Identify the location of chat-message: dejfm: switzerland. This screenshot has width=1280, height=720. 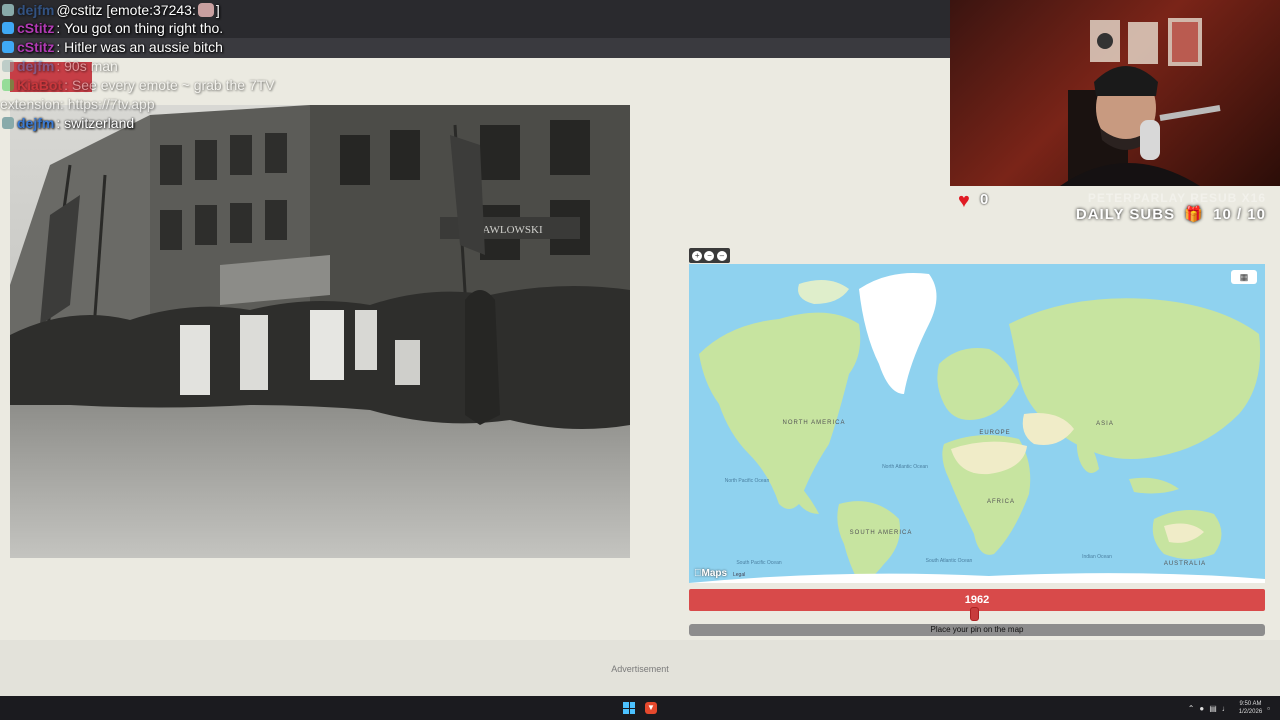
(67, 122).